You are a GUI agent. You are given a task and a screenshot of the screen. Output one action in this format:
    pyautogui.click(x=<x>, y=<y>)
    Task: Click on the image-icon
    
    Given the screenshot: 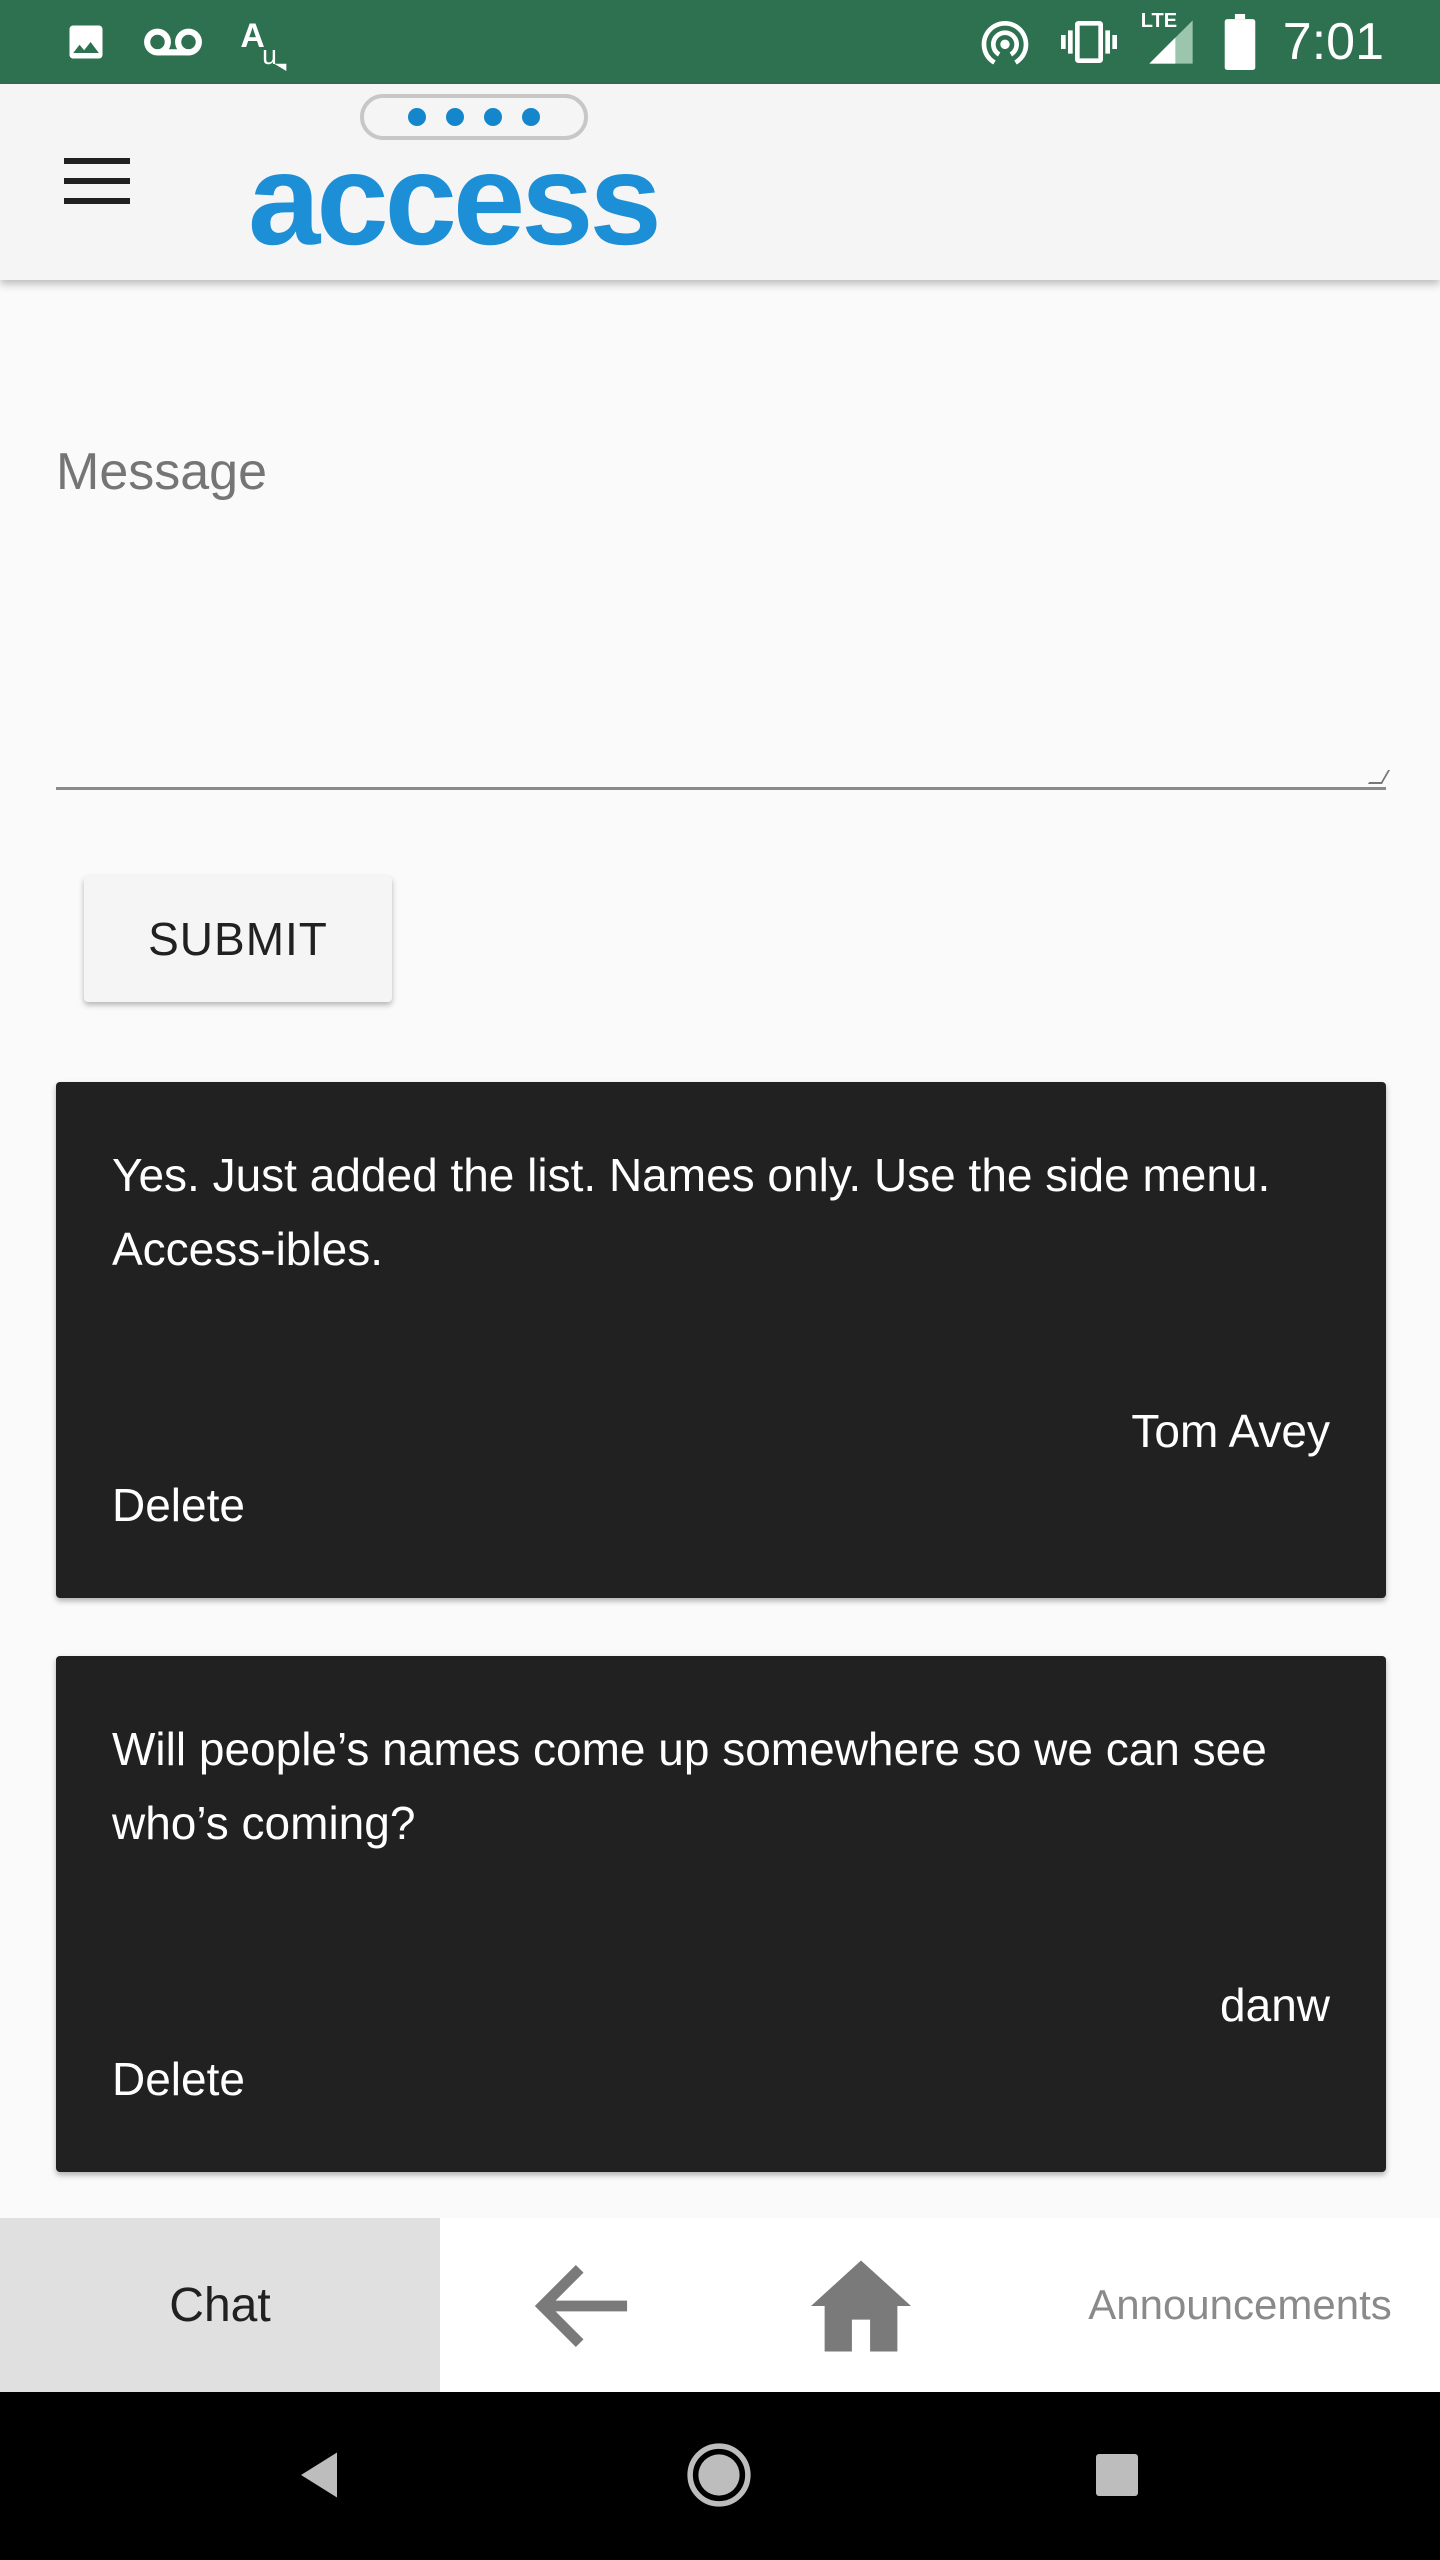 What is the action you would take?
    pyautogui.click(x=86, y=42)
    